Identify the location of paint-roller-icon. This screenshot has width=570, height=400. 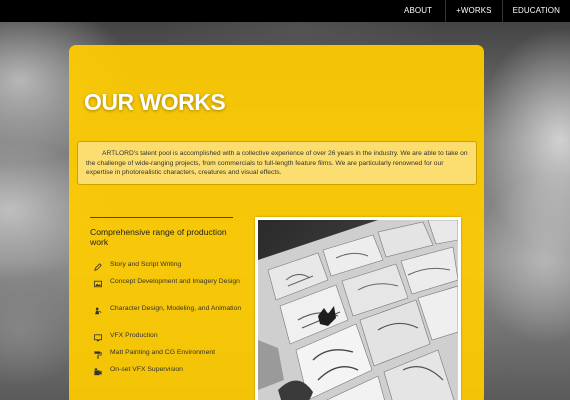
(97, 354).